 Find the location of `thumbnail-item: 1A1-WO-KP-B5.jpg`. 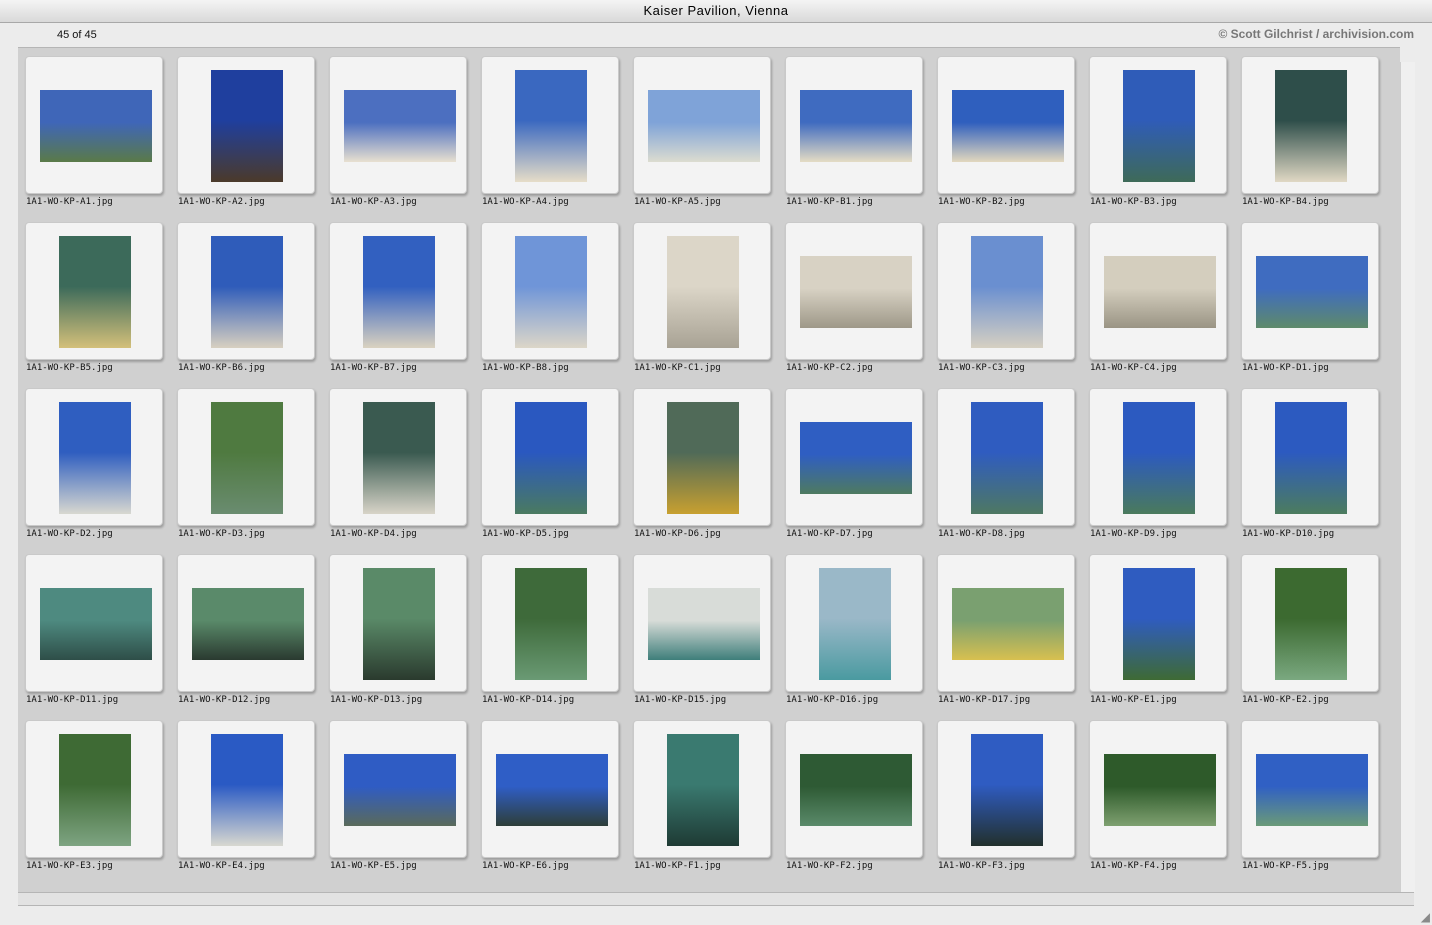

thumbnail-item: 1A1-WO-KP-B5.jpg is located at coordinates (94, 298).